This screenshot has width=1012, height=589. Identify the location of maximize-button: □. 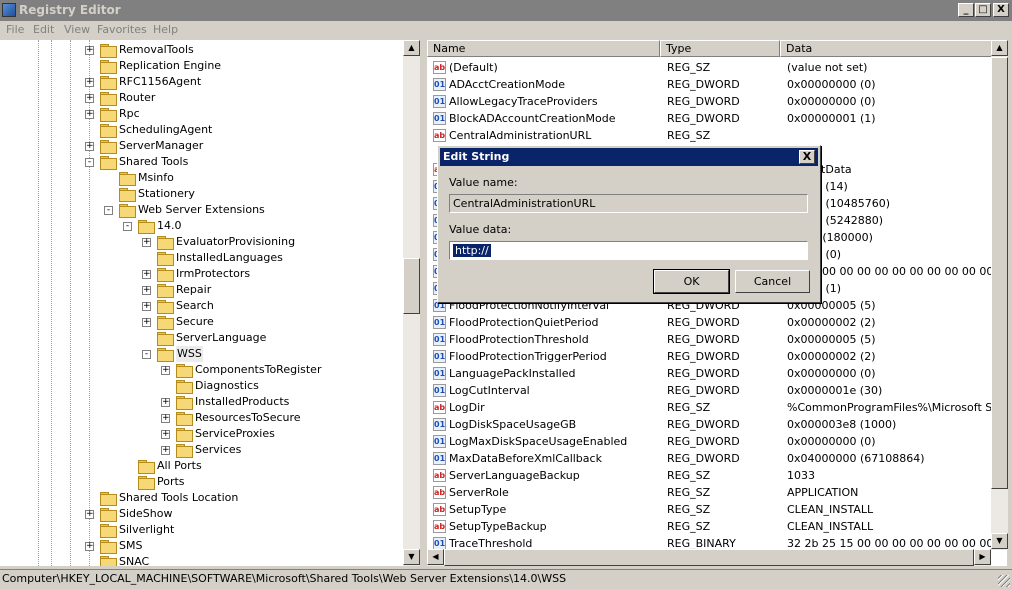
(983, 10).